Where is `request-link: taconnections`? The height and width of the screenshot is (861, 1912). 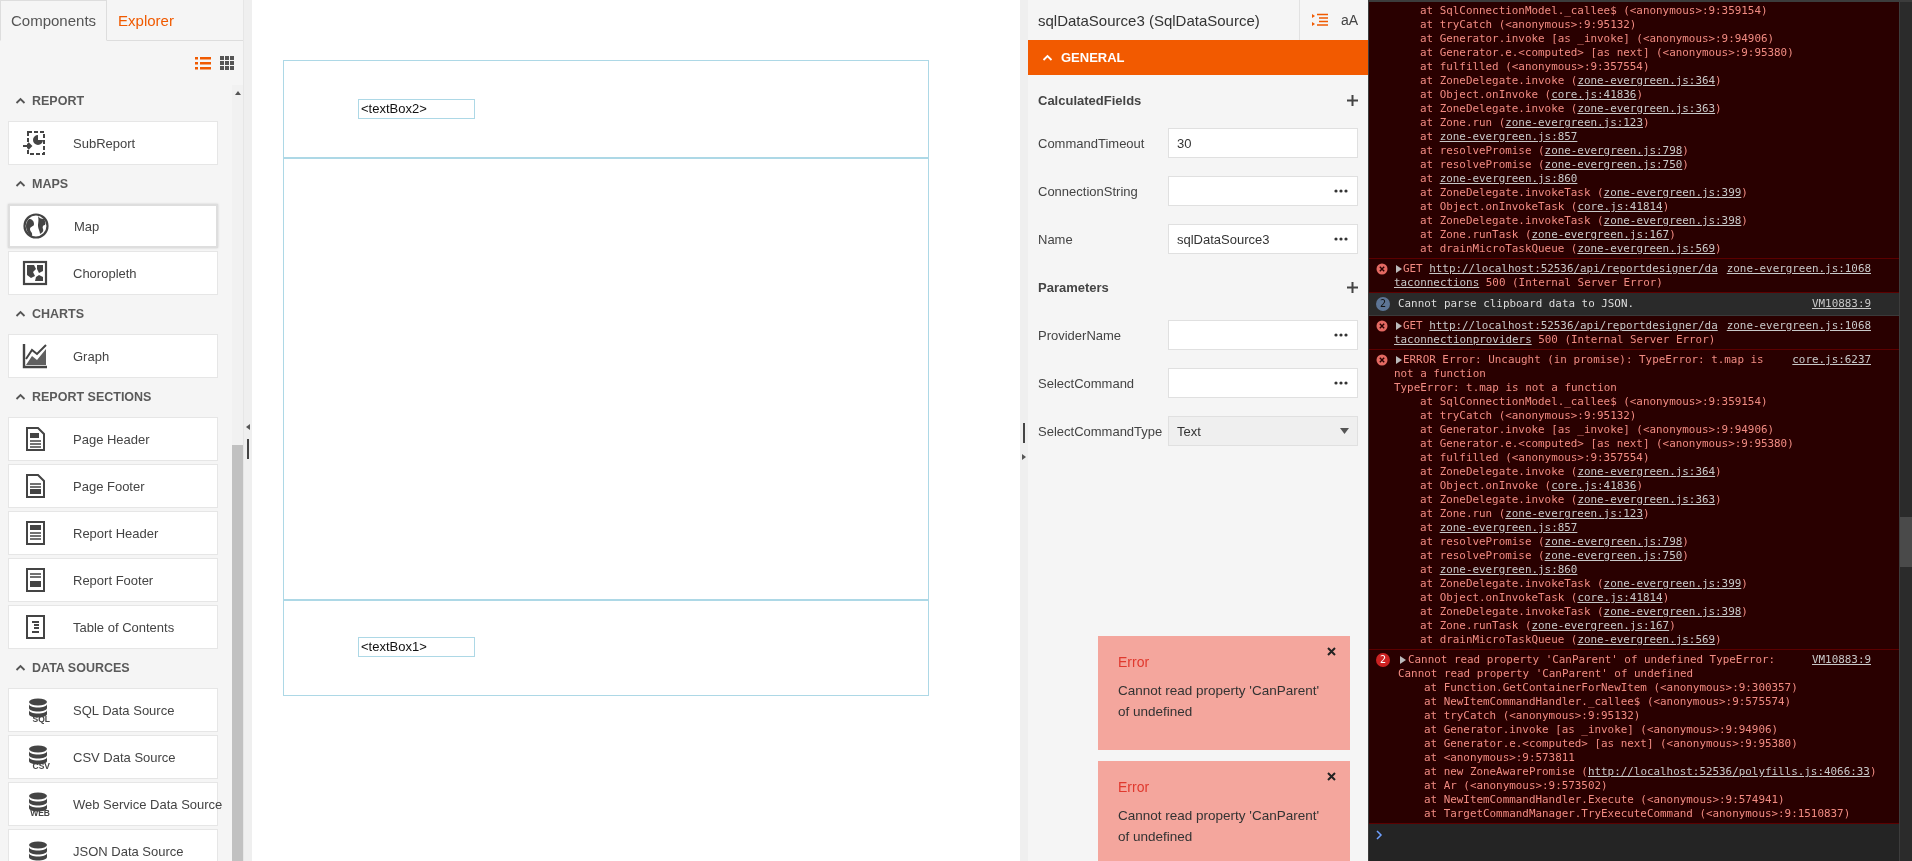 request-link: taconnections is located at coordinates (1437, 282).